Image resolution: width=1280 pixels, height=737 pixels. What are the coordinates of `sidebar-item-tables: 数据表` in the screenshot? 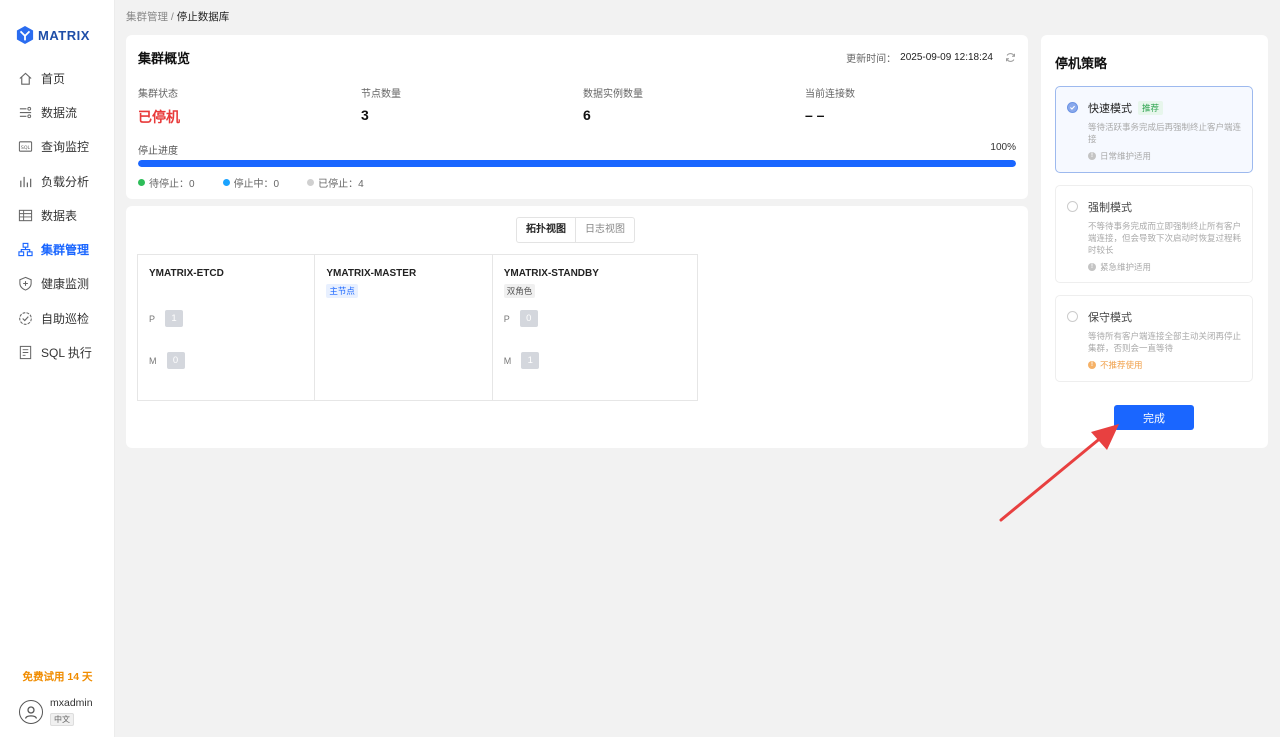 It's located at (57, 215).